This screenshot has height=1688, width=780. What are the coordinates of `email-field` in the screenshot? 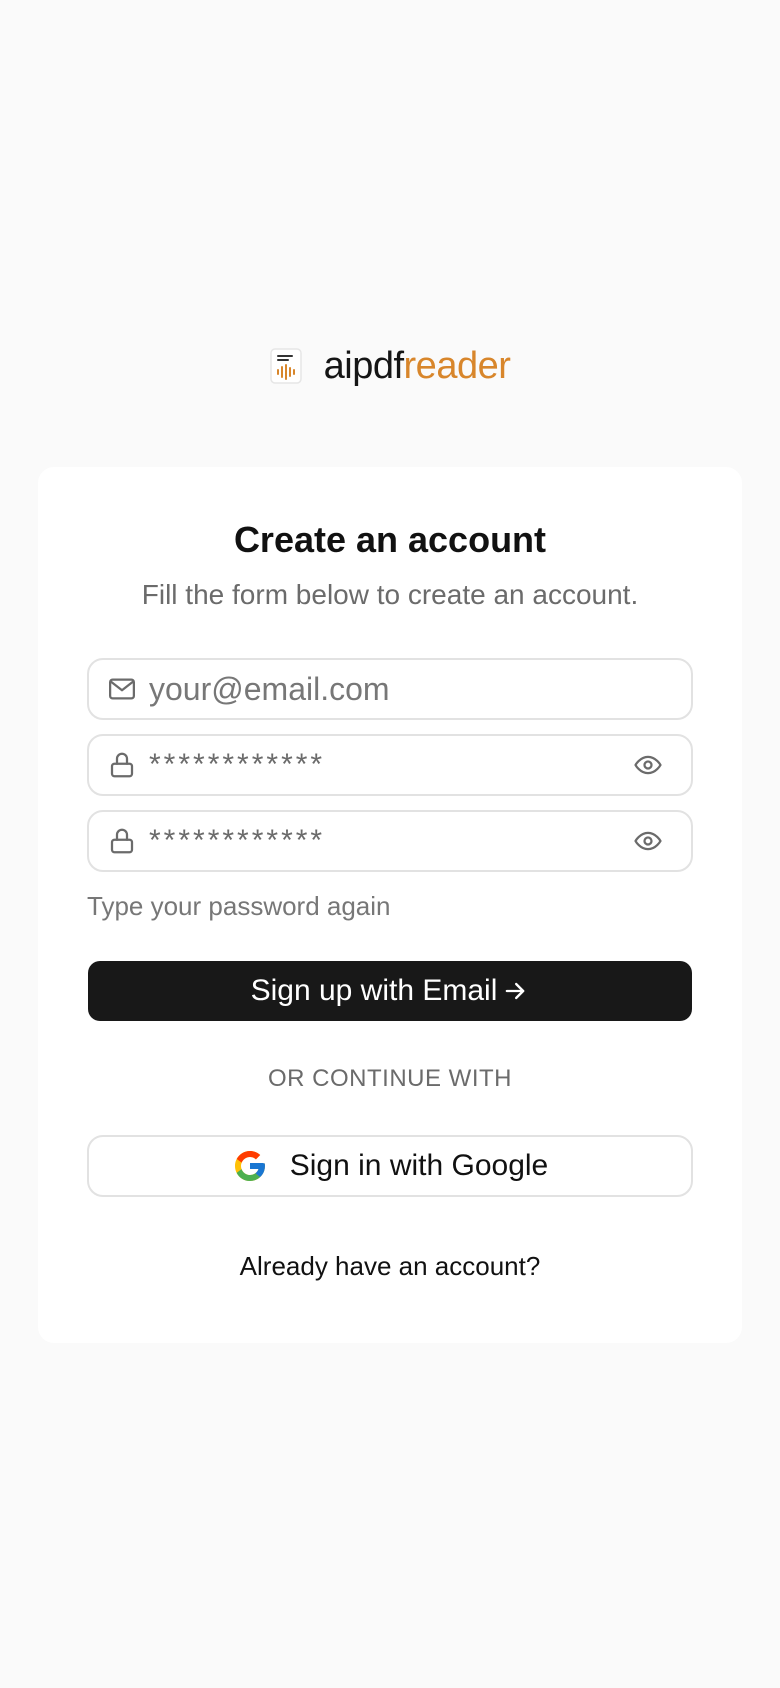 It's located at (390, 689).